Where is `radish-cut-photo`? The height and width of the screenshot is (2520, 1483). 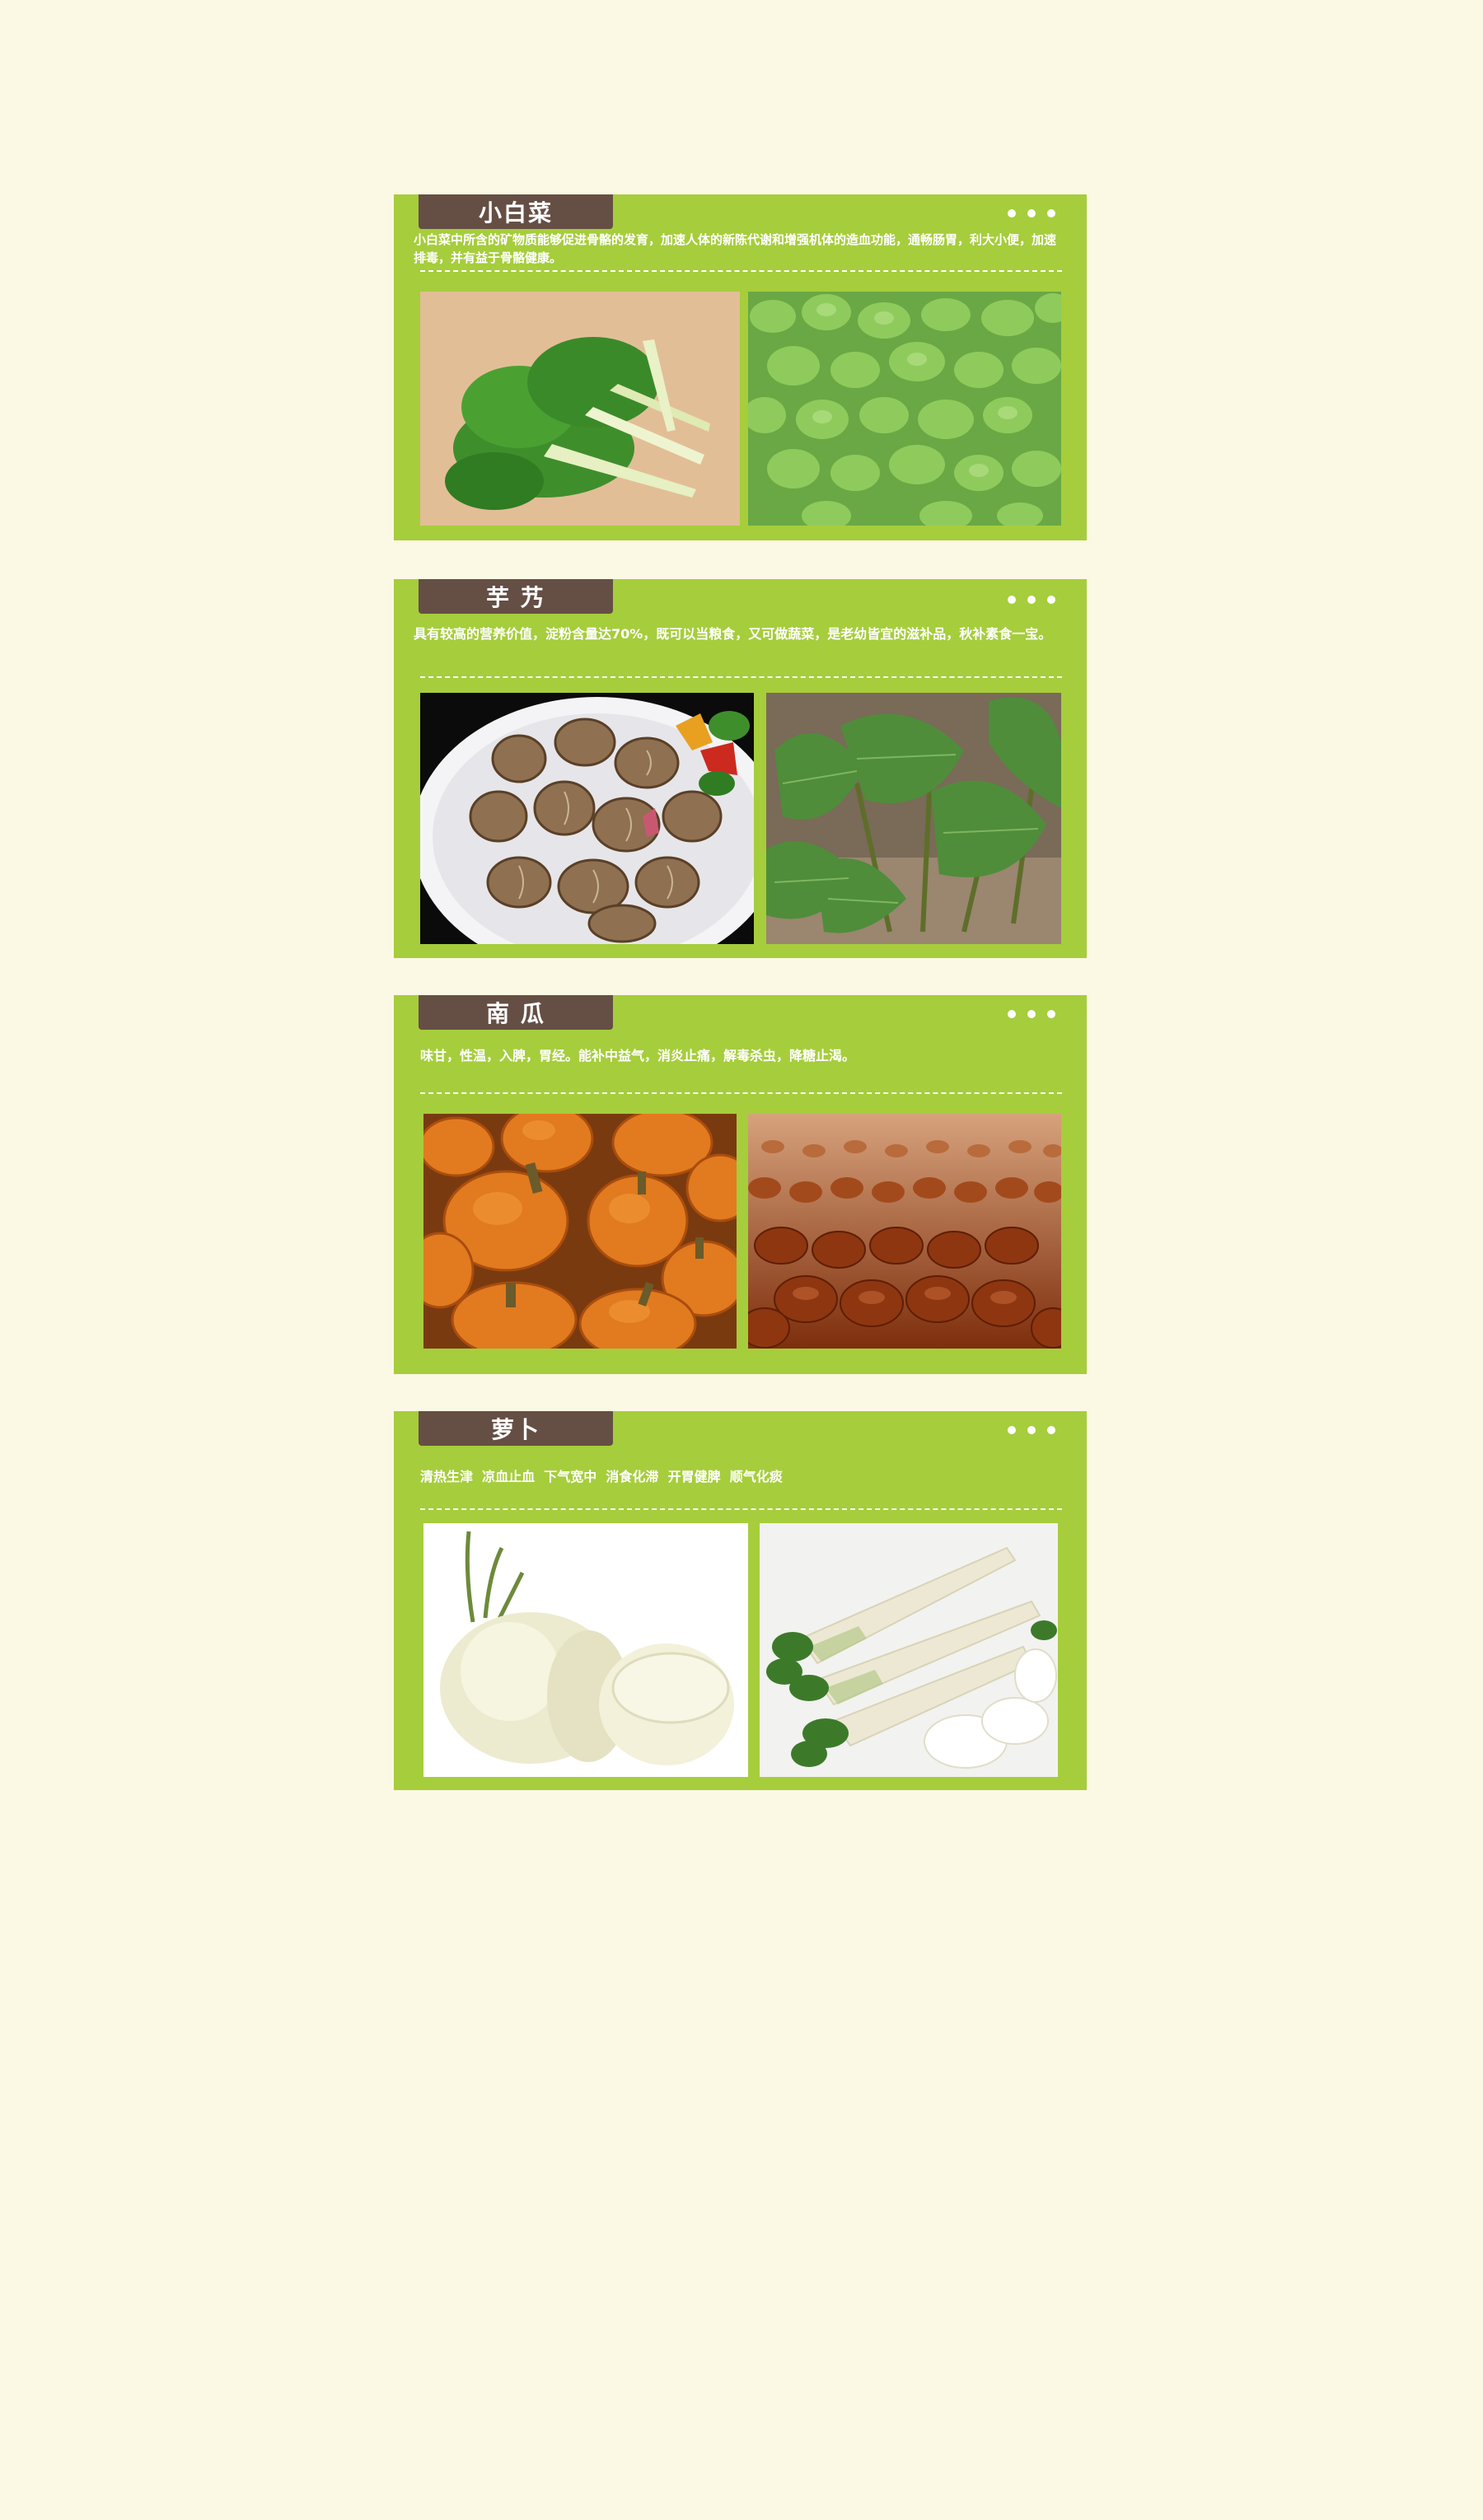 radish-cut-photo is located at coordinates (585, 1650).